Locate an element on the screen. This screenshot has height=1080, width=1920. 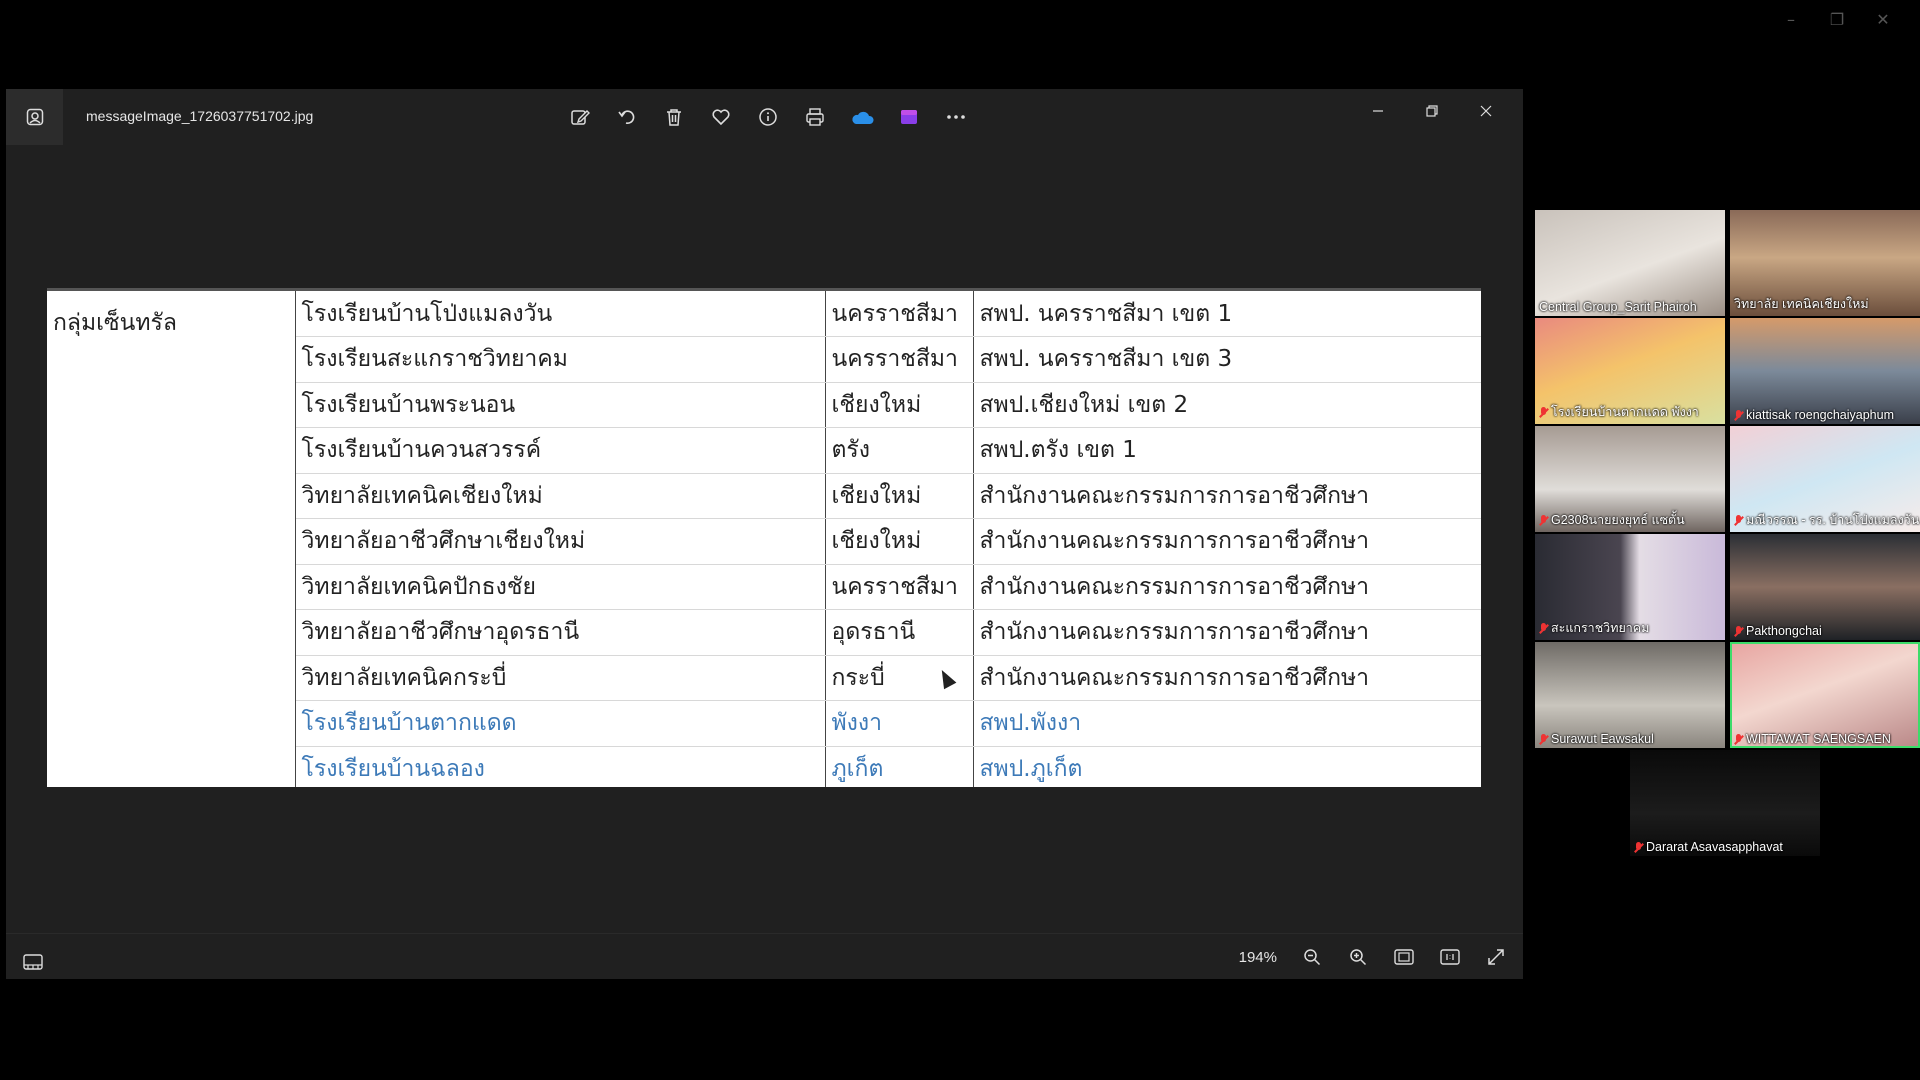
province-cell: ภูเก็ต is located at coordinates (899, 766).